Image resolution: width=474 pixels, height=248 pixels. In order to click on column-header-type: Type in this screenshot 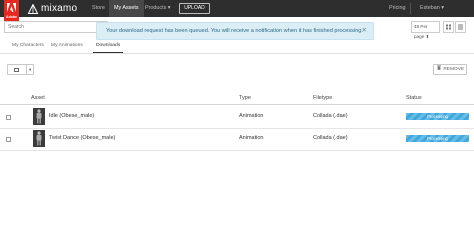, I will do `click(245, 98)`.